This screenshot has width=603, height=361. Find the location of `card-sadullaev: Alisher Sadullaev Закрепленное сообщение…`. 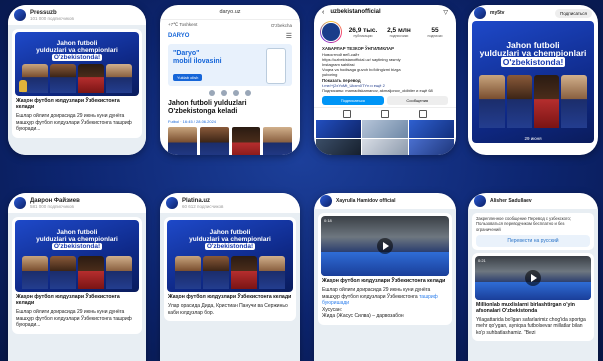

card-sadullaev: Alisher Sadullaev Закрепленное сообщение… is located at coordinates (533, 277).